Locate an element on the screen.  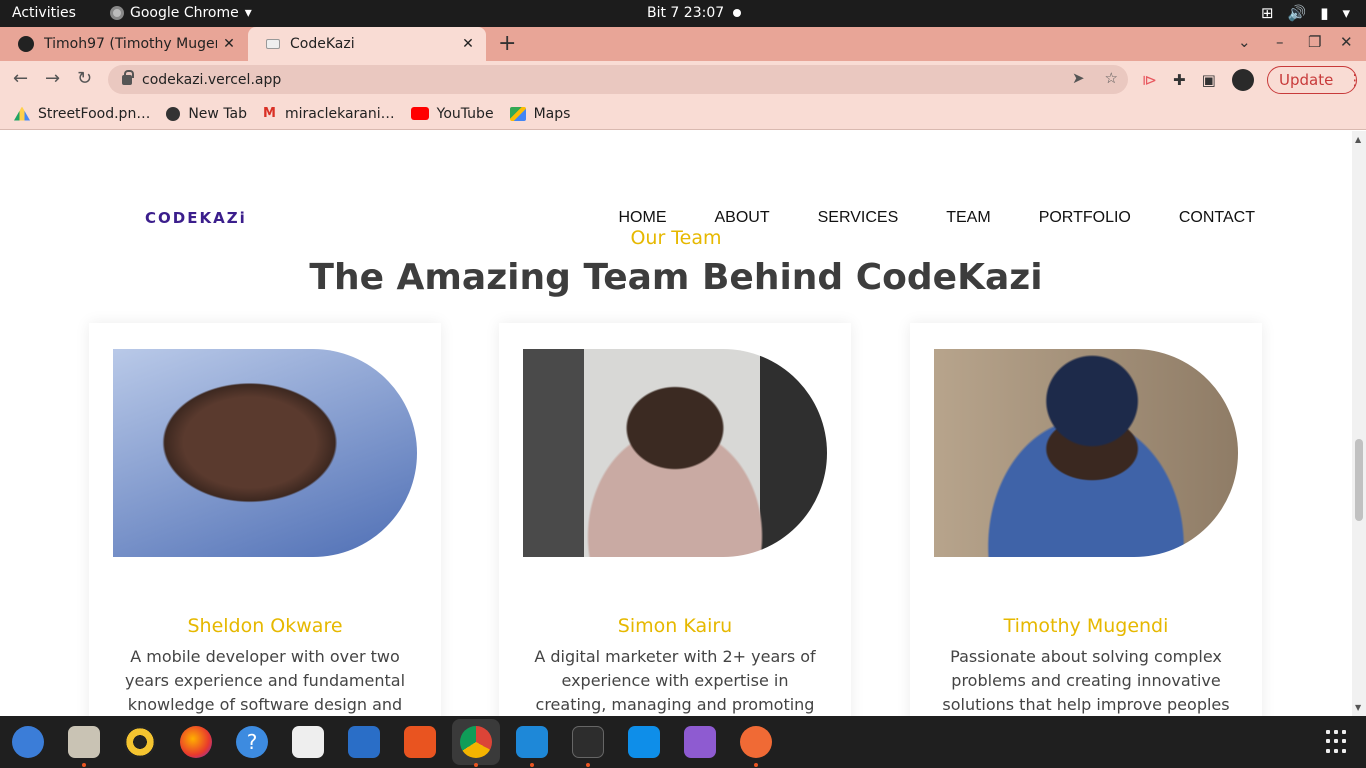
bookmark-label: Maps is located at coordinates (552, 113).